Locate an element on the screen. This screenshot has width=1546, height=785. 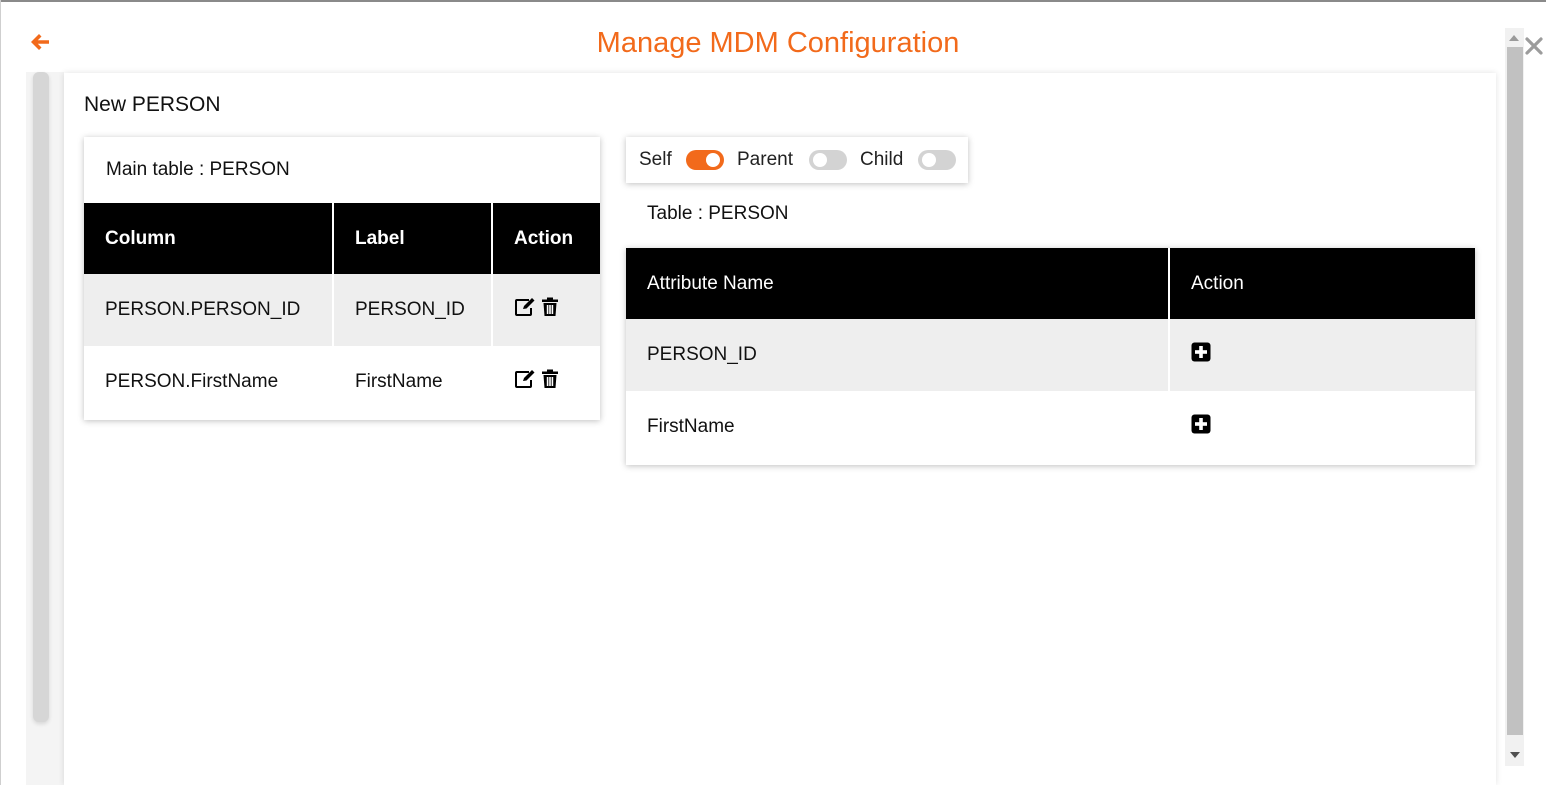
label-header: Label is located at coordinates (413, 238).